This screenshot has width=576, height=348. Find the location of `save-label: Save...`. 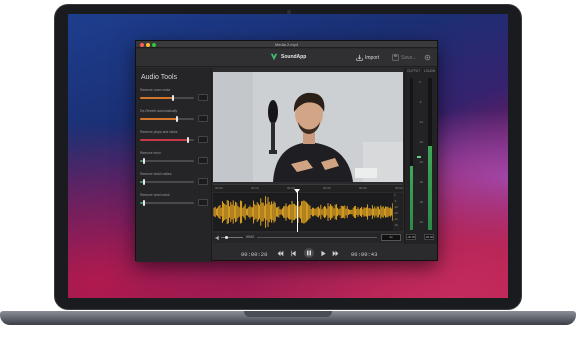

save-label: Save... is located at coordinates (409, 57).